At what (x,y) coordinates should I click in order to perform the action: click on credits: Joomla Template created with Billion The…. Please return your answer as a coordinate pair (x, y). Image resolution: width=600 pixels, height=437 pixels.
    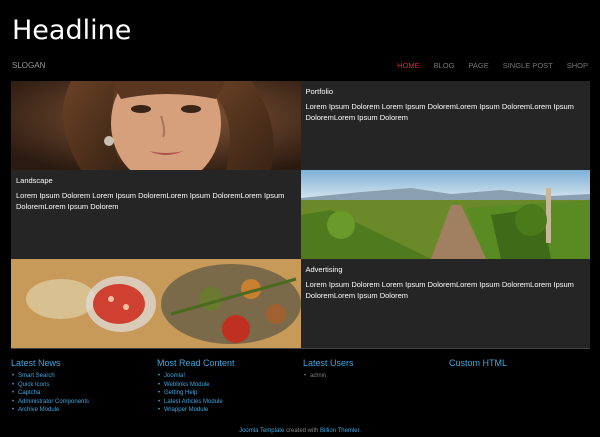
    Looking at the image, I should click on (300, 431).